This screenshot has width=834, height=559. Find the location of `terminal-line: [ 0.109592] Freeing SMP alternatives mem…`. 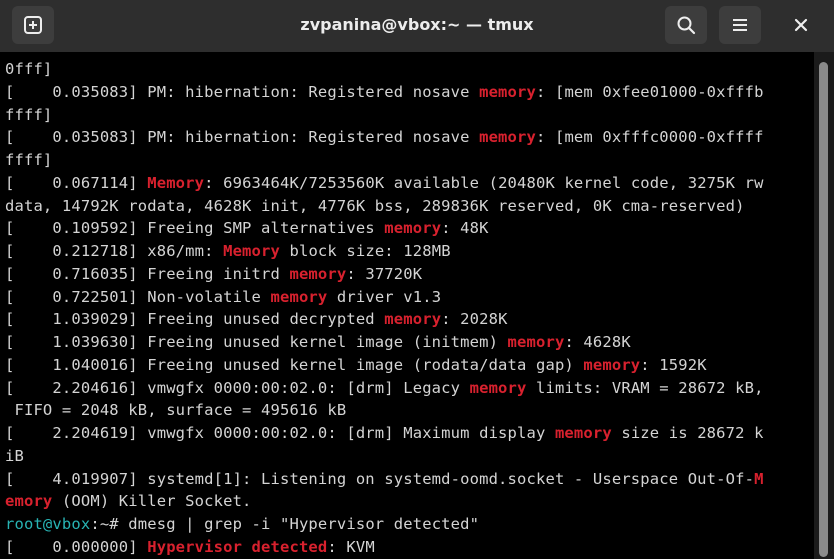

terminal-line: [ 0.109592] Freeing SMP alternatives mem… is located at coordinates (247, 228).